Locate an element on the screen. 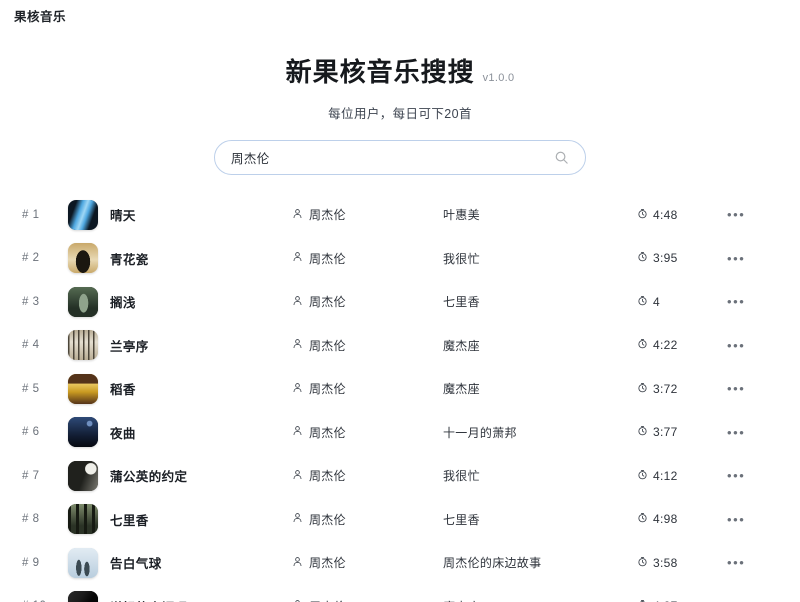  song-duration: 3:58 is located at coordinates (682, 563).